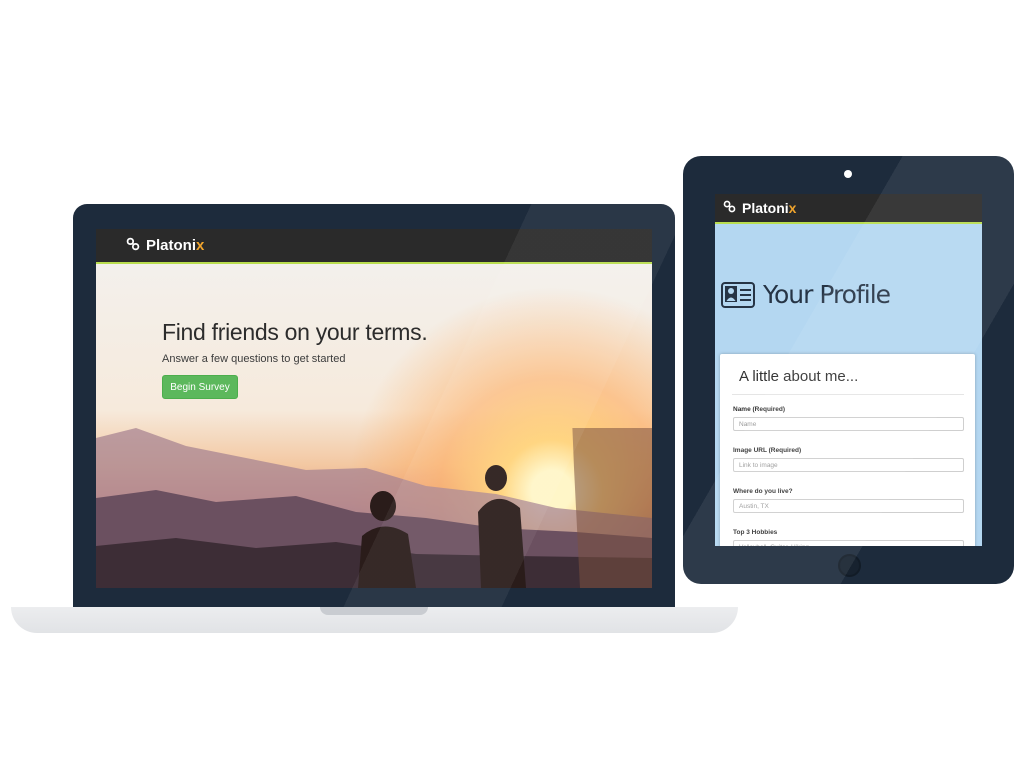 This screenshot has height=768, width=1024. What do you see at coordinates (848, 394) in the screenshot?
I see `form-divider` at bounding box center [848, 394].